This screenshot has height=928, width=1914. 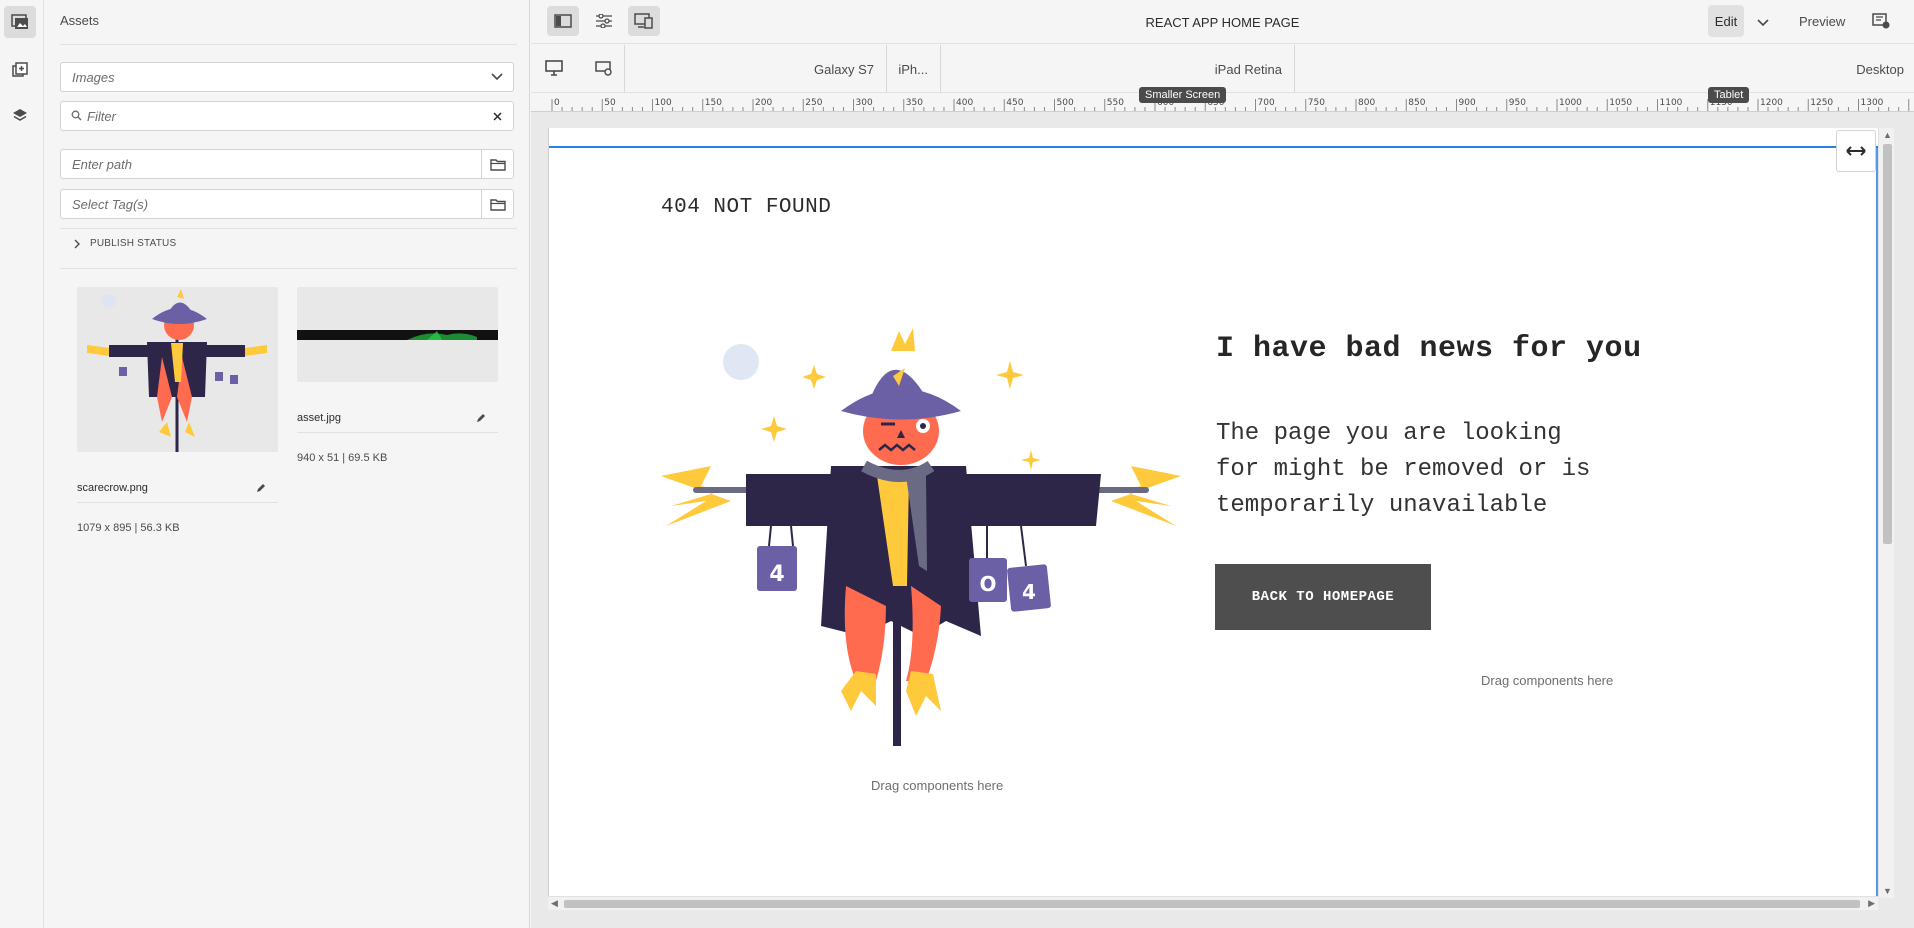 What do you see at coordinates (497, 116) in the screenshot?
I see `clear-icon` at bounding box center [497, 116].